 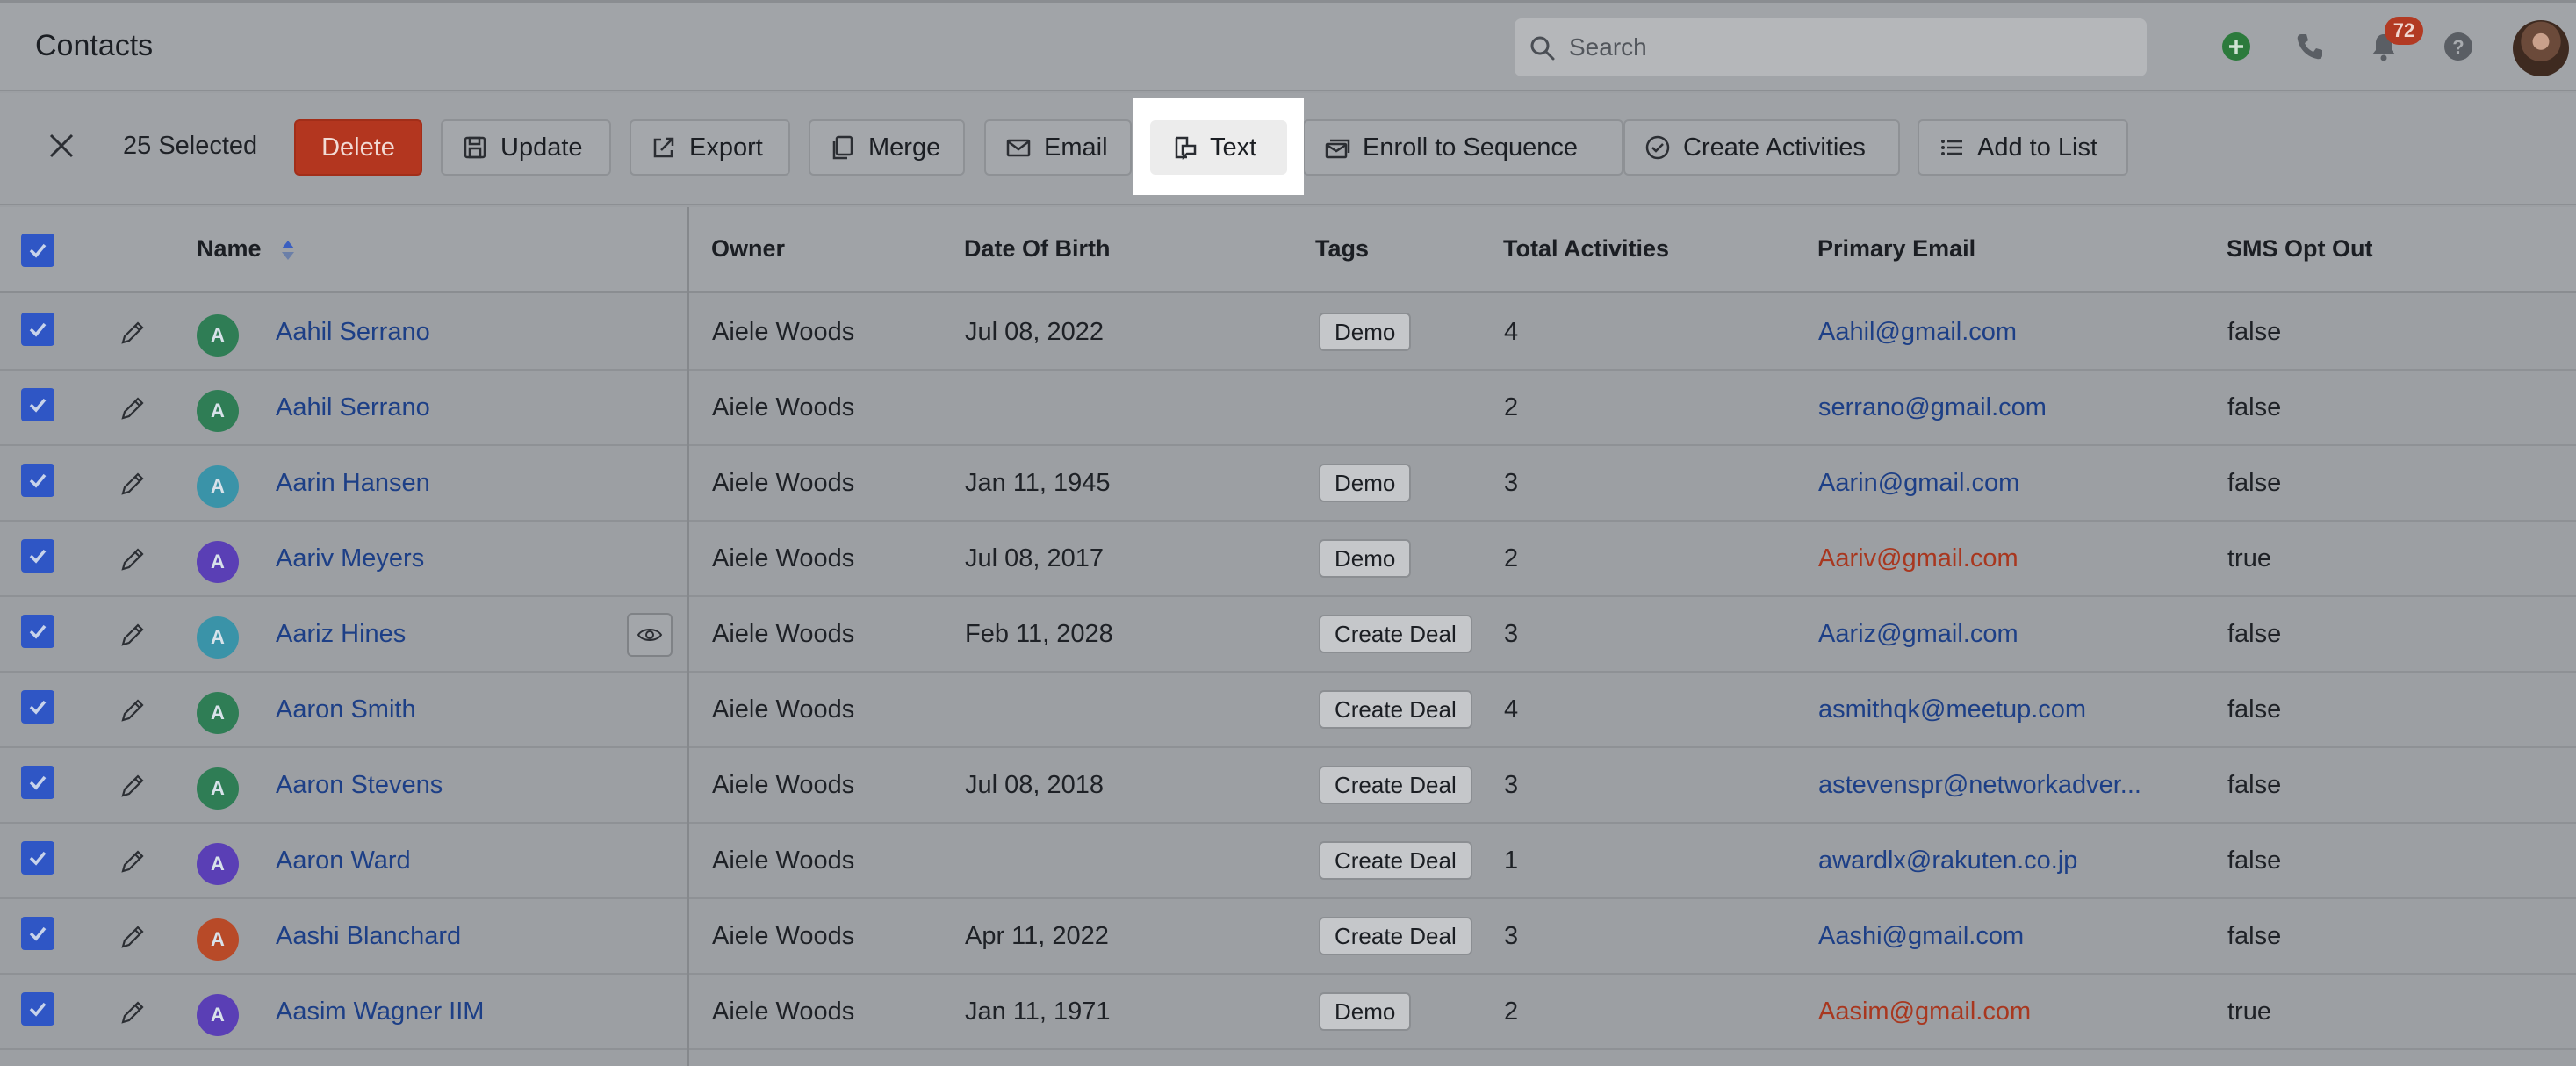 What do you see at coordinates (1761, 147) in the screenshot?
I see `create-activities-button: Create Activities` at bounding box center [1761, 147].